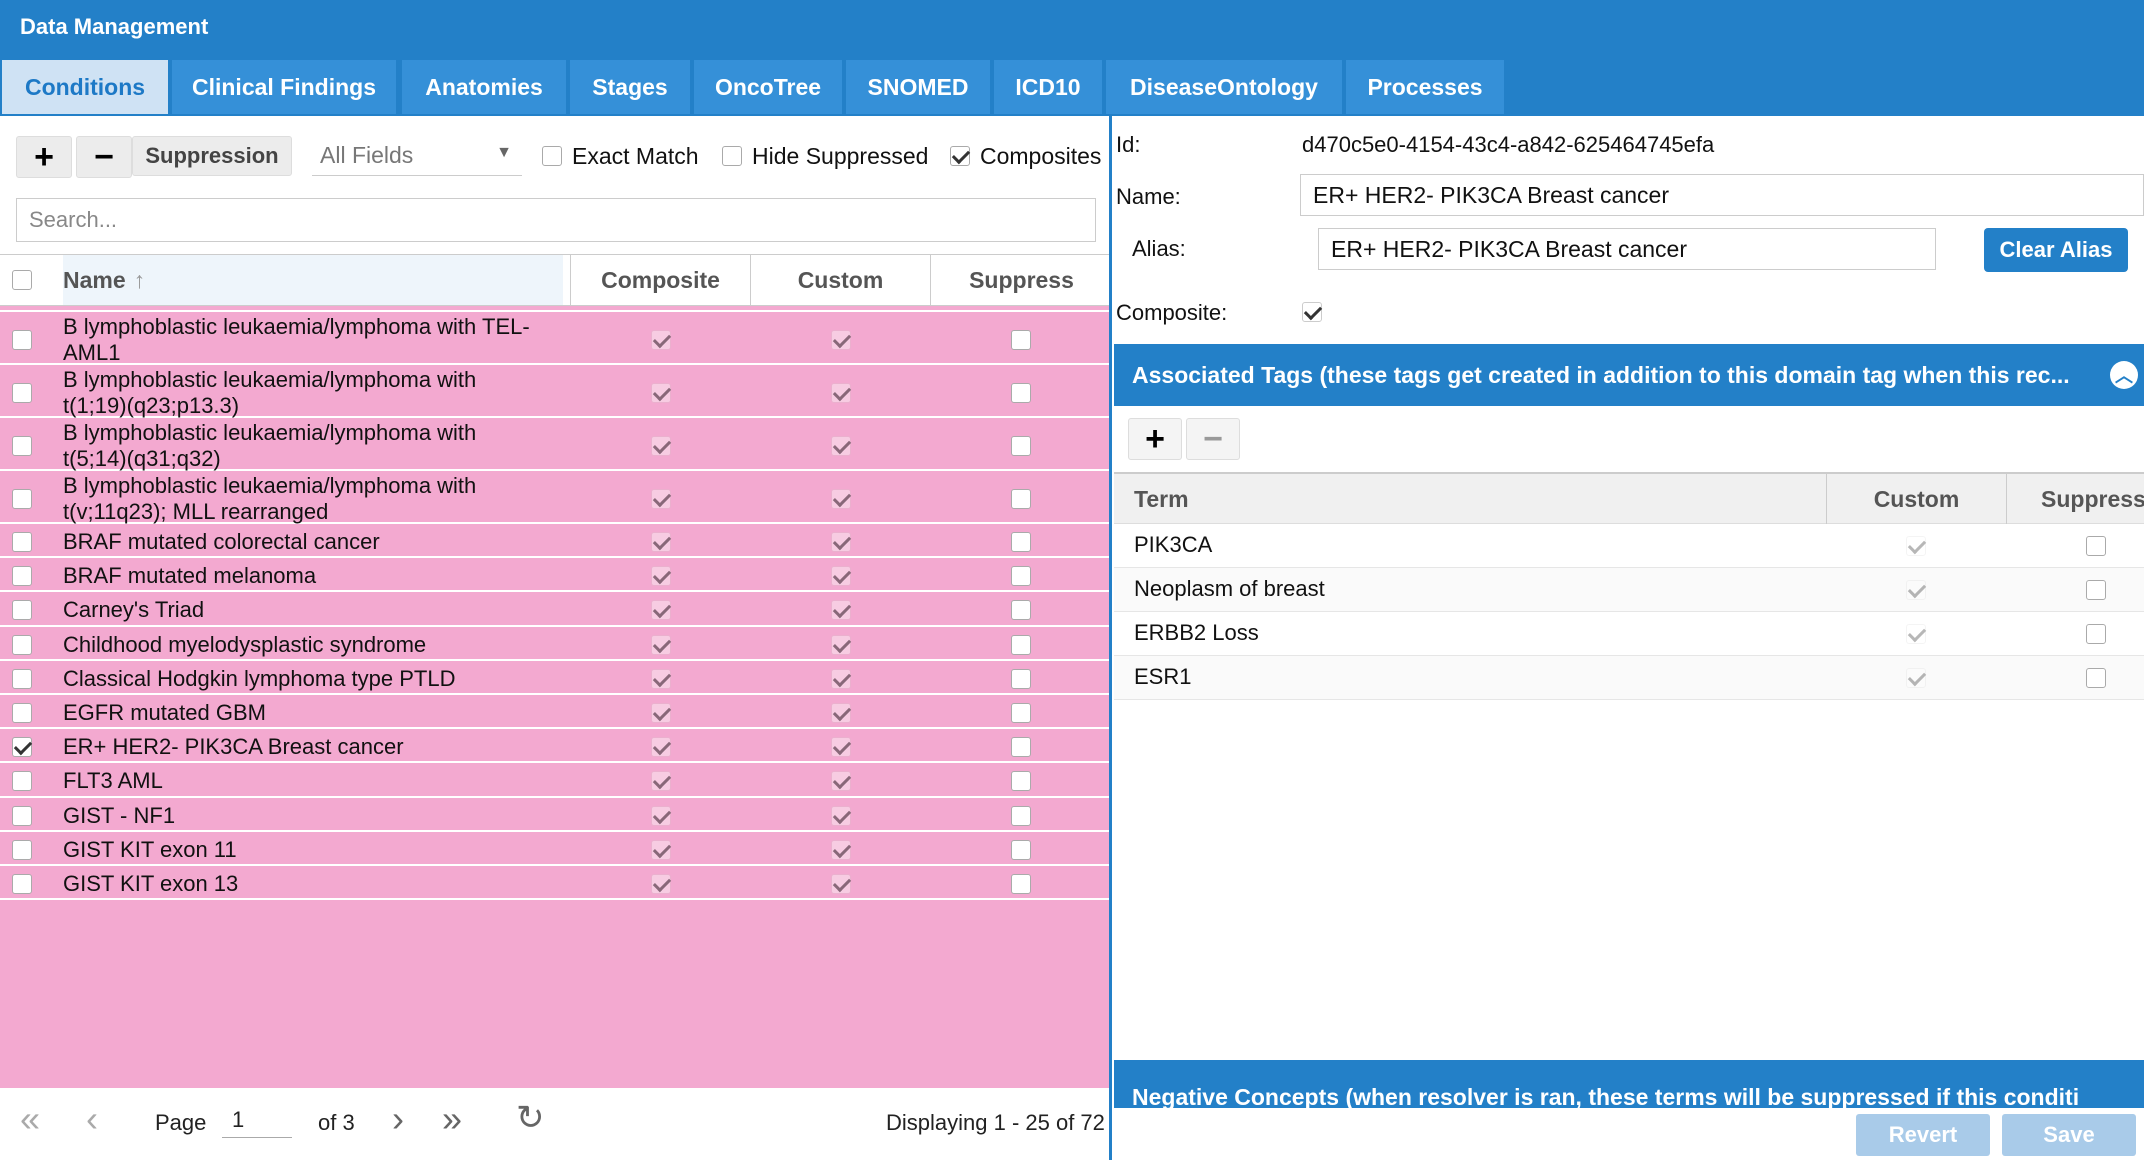 This screenshot has width=2144, height=1160. Describe the element at coordinates (284, 87) in the screenshot. I see `tab-clinical-findings: Clinical Findings` at that location.